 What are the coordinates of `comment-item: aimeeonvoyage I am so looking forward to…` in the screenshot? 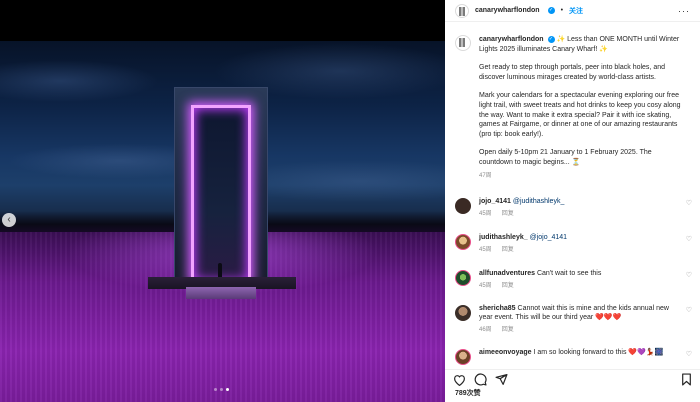 It's located at (572, 357).